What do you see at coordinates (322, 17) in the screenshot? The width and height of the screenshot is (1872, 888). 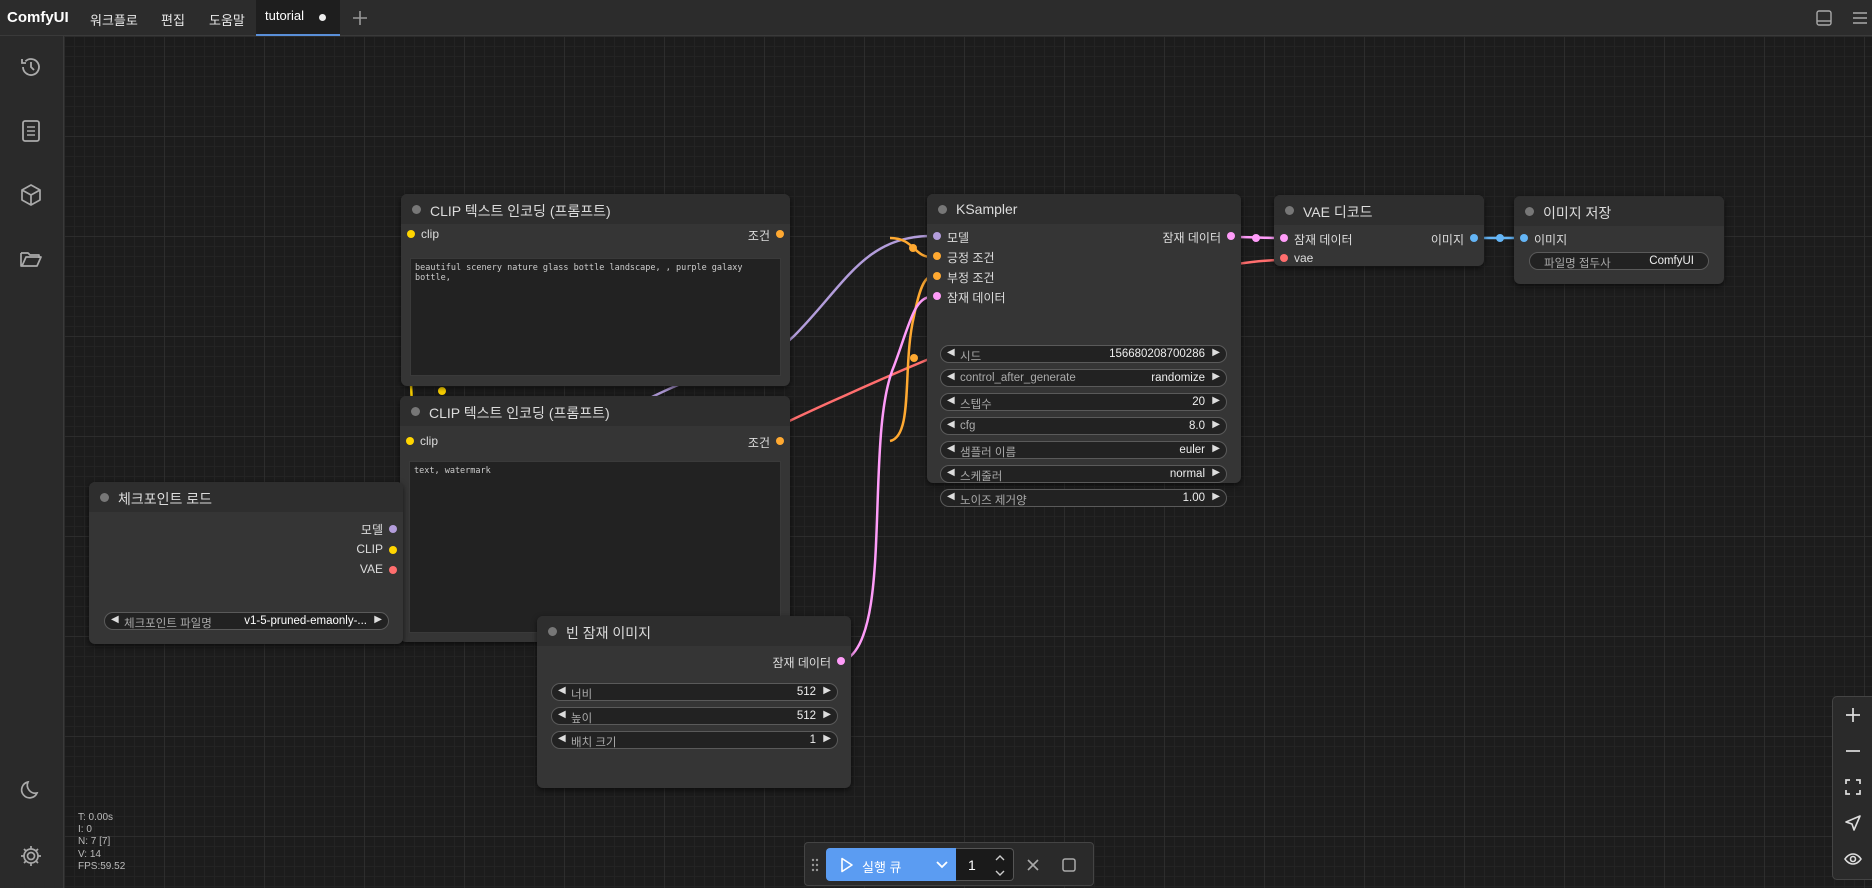 I see `unsaved-dot-icon` at bounding box center [322, 17].